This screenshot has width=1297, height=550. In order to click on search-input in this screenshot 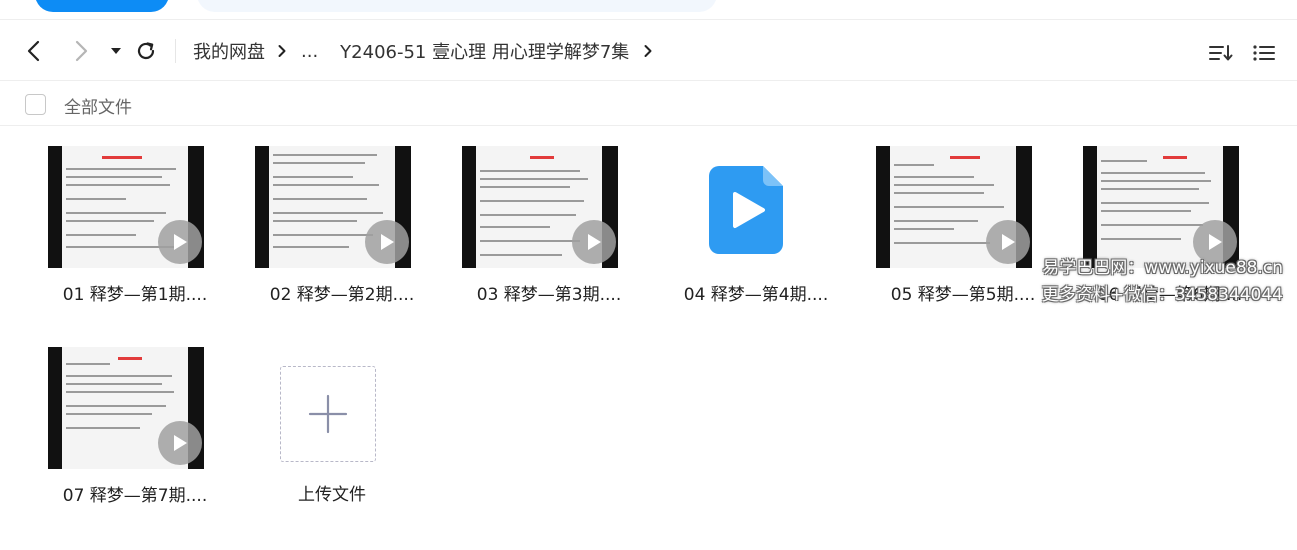, I will do `click(457, 6)`.